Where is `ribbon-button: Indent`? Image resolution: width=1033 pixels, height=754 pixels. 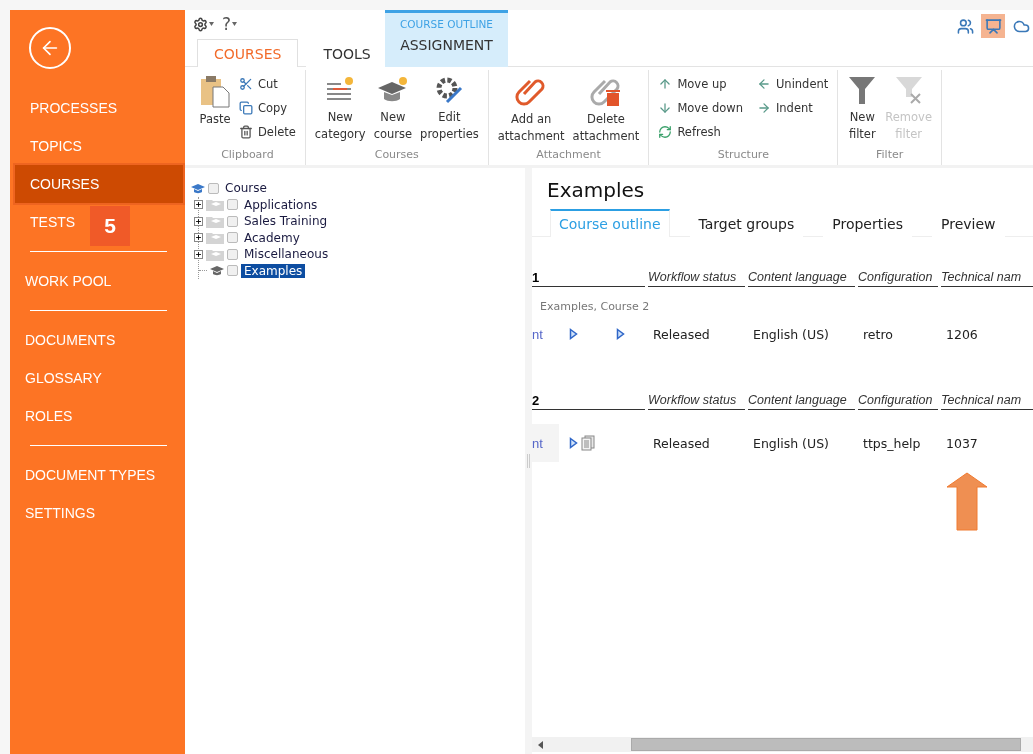
ribbon-button: Indent is located at coordinates (792, 108).